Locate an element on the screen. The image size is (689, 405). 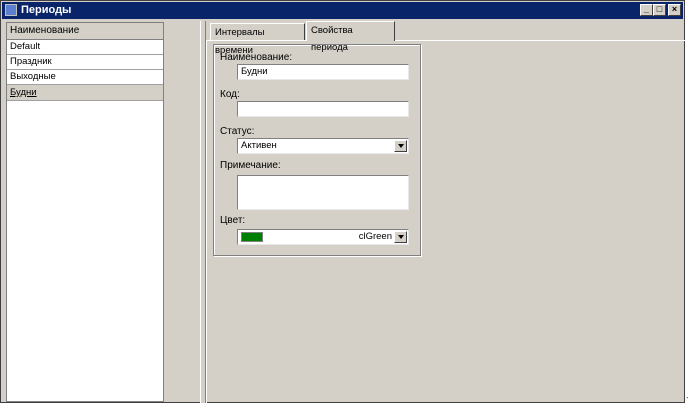
name-label: Наименование: is located at coordinates (256, 57).